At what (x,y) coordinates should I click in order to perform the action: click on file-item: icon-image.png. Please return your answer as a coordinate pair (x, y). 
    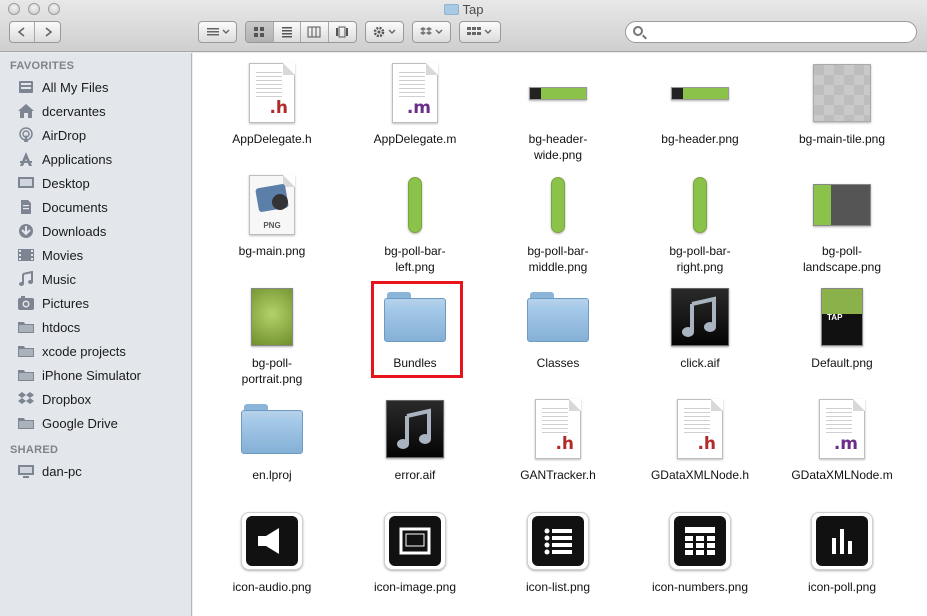
    Looking at the image, I should click on (415, 561).